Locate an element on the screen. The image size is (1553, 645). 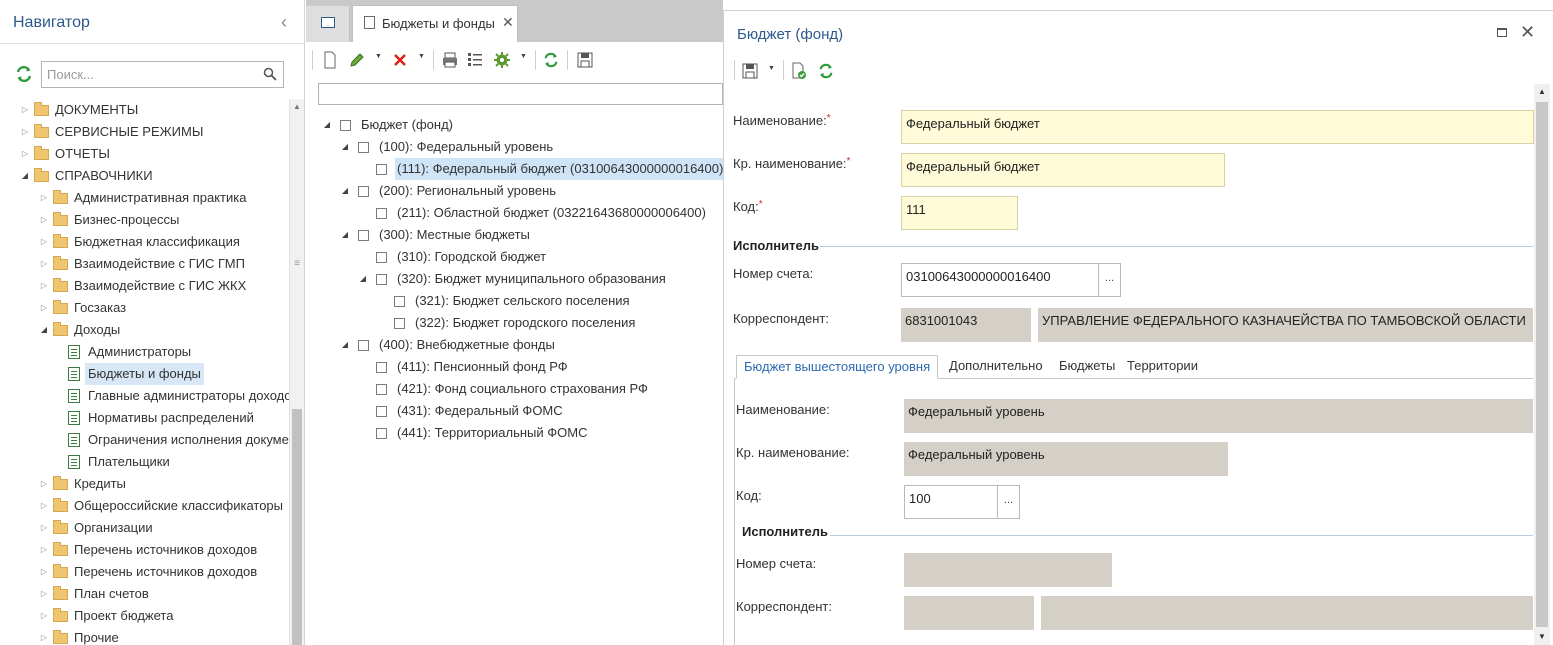
search-input is located at coordinates (147, 74).